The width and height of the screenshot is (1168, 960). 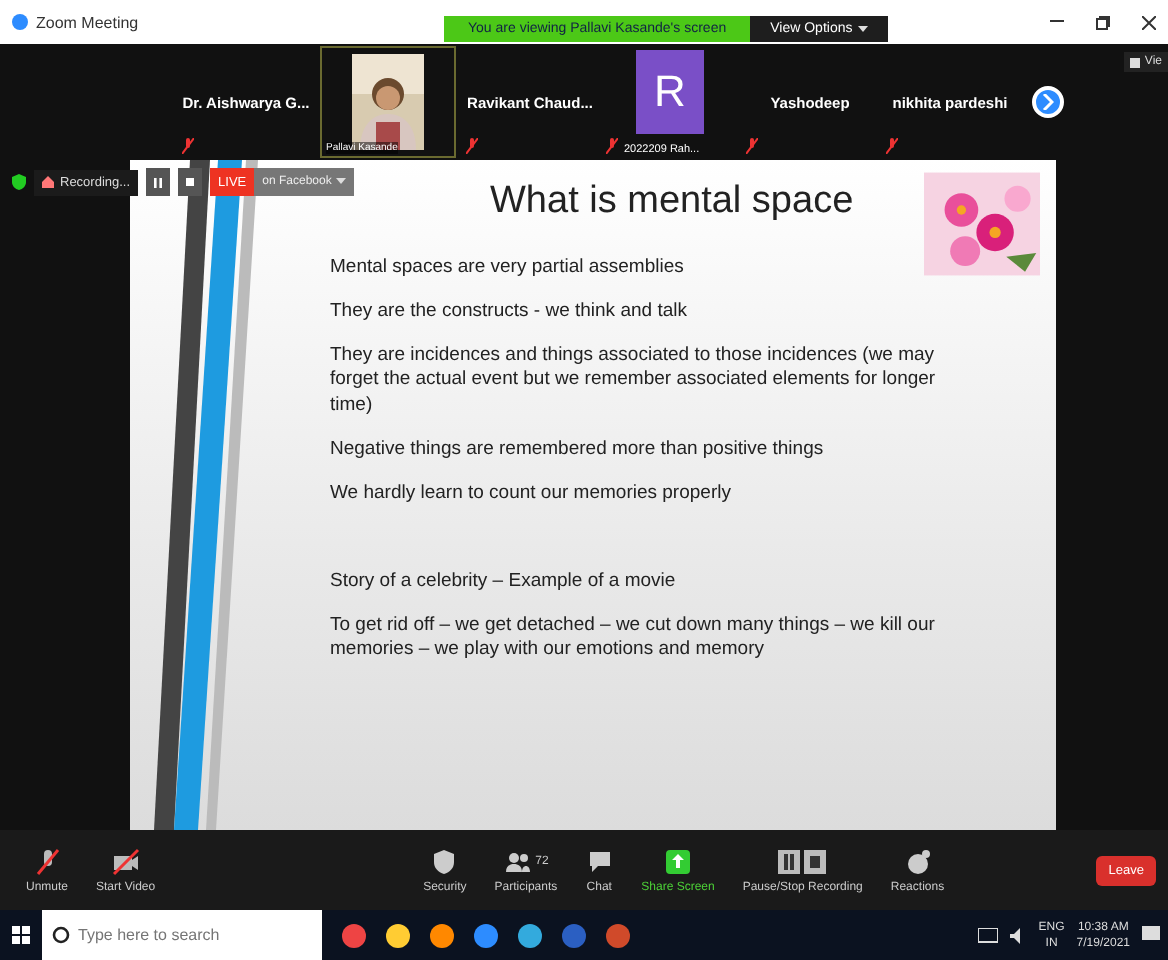 I want to click on stop-icon, so click(x=190, y=182).